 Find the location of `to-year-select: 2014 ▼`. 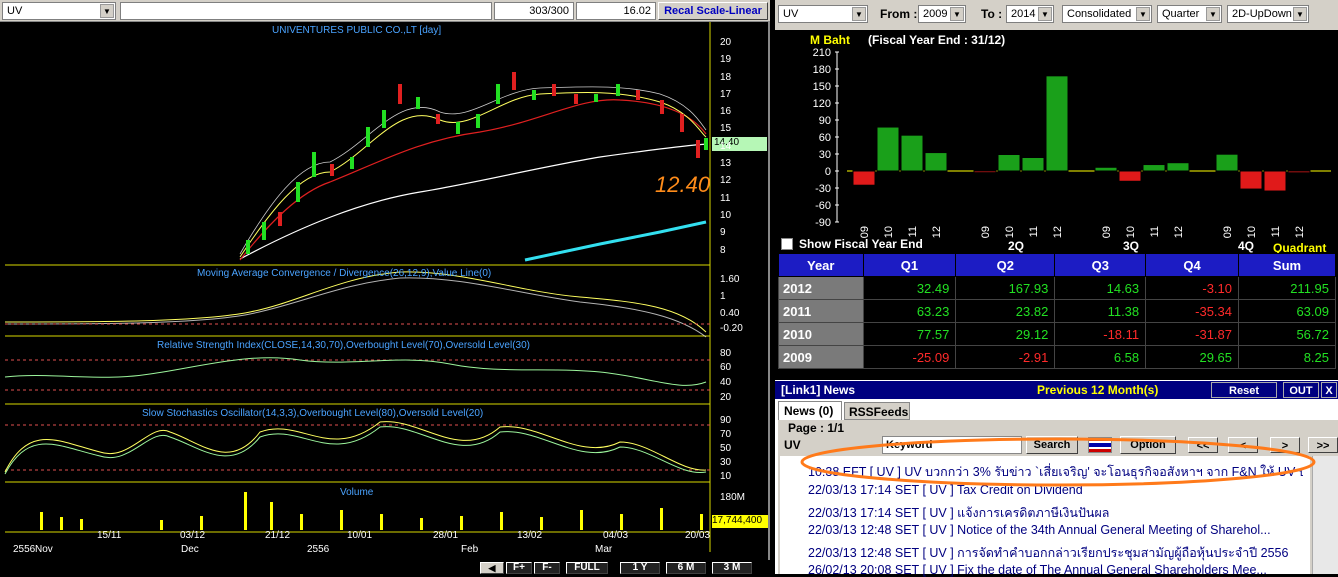

to-year-select: 2014 ▼ is located at coordinates (1030, 14).